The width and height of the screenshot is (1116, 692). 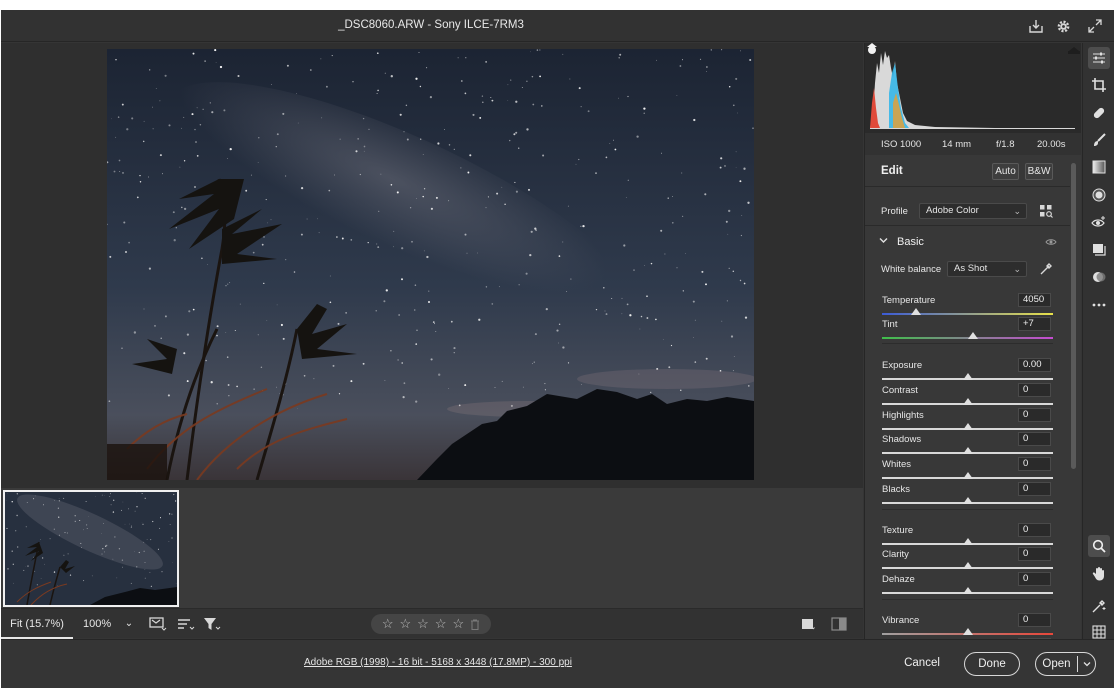 What do you see at coordinates (952, 210) in the screenshot?
I see `profile-value: Adobe Color` at bounding box center [952, 210].